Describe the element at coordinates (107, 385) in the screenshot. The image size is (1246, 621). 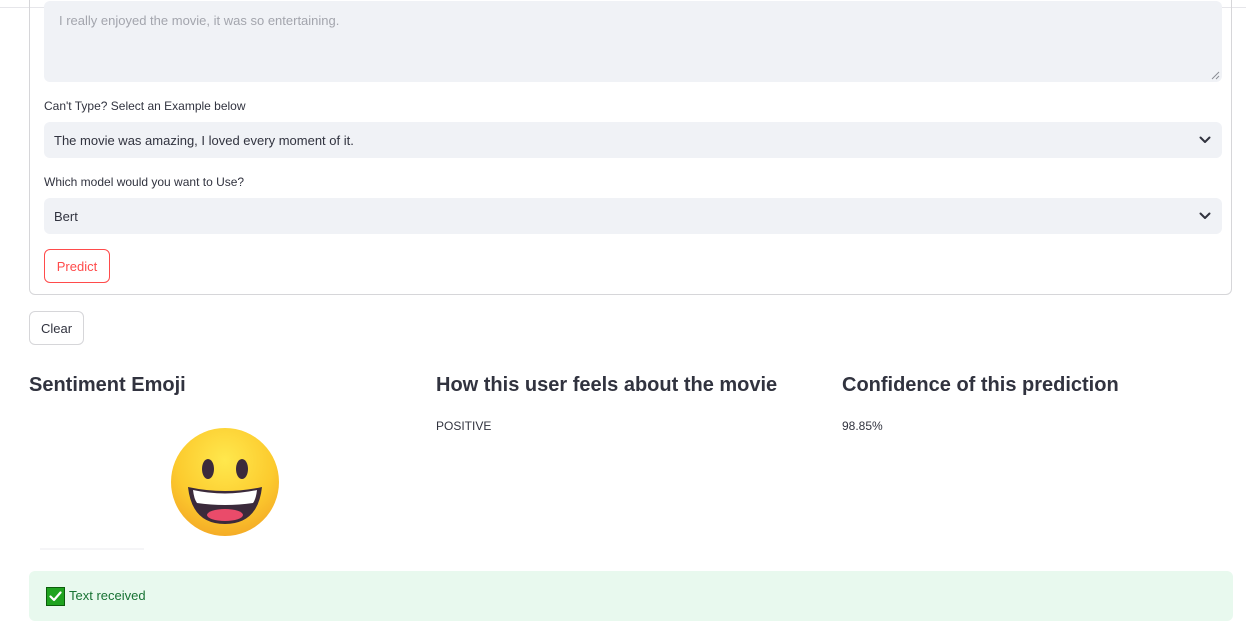
I see `emoji-heading: Sentiment Emoji` at that location.